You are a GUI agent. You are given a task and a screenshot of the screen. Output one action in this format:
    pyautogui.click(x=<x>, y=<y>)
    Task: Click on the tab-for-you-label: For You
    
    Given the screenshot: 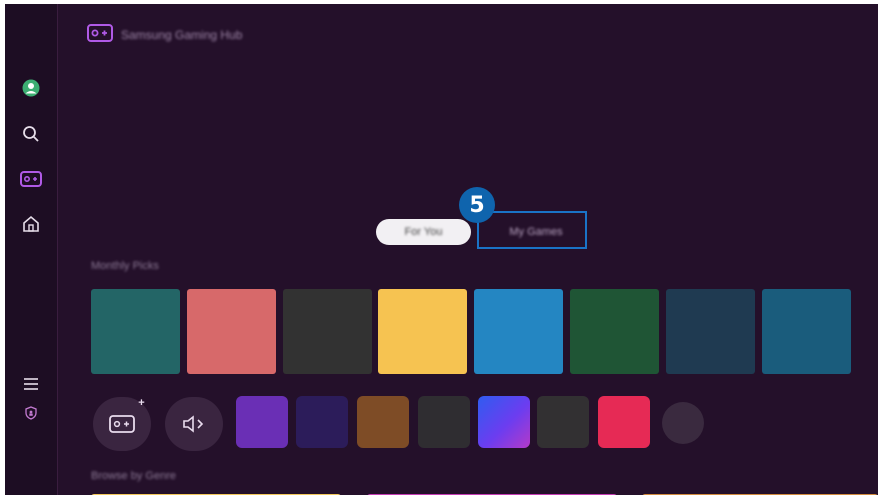 What is the action you would take?
    pyautogui.click(x=423, y=232)
    